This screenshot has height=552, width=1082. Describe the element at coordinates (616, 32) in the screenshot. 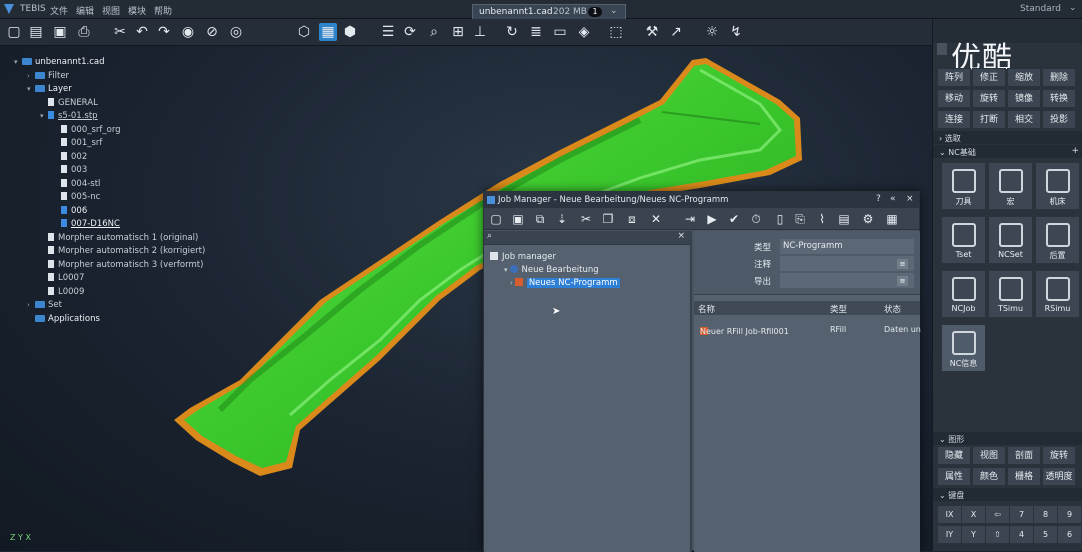

I see `box-icon: ⬚` at that location.